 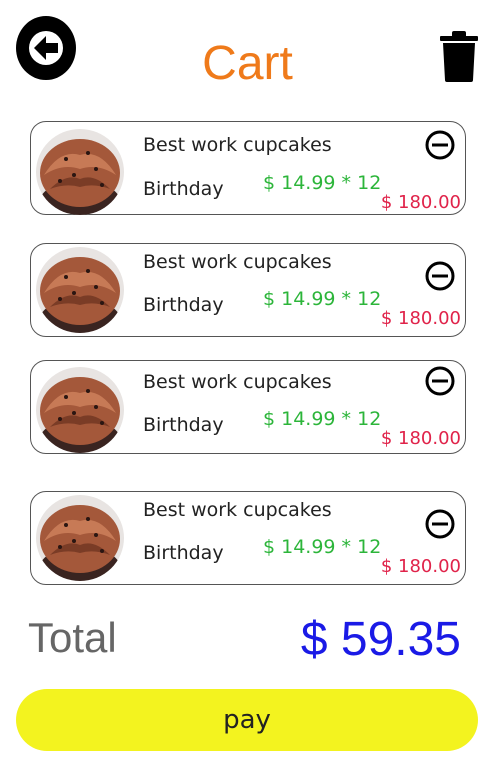 What do you see at coordinates (247, 720) in the screenshot?
I see `pay-button: pay` at bounding box center [247, 720].